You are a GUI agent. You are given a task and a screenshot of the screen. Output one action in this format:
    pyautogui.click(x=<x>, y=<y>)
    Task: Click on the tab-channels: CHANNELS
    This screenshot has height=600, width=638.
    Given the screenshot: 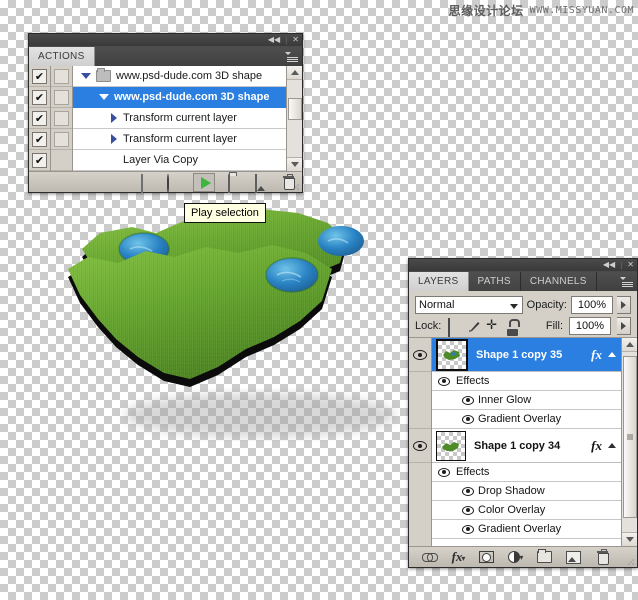 What is the action you would take?
    pyautogui.click(x=558, y=281)
    